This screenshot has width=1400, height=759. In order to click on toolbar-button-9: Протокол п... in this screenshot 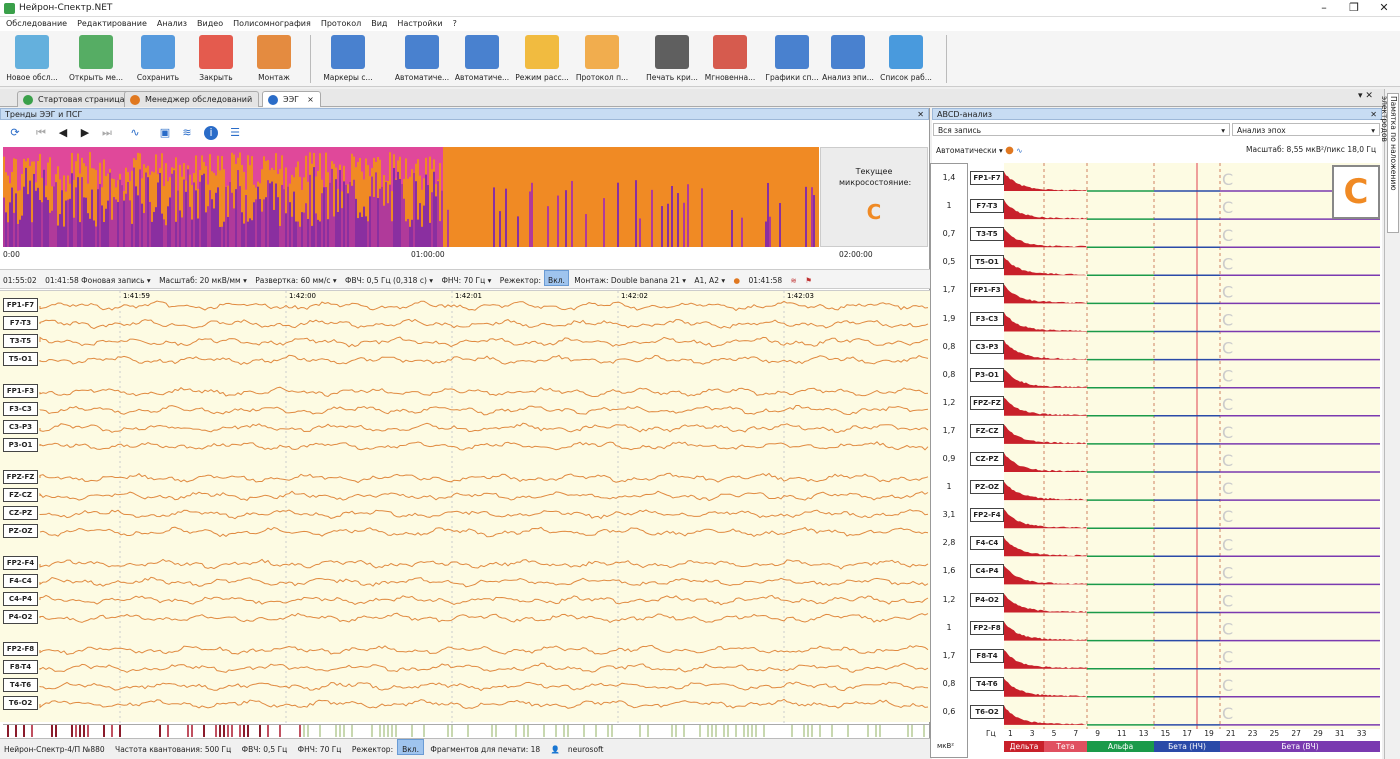, I will do `click(602, 59)`.